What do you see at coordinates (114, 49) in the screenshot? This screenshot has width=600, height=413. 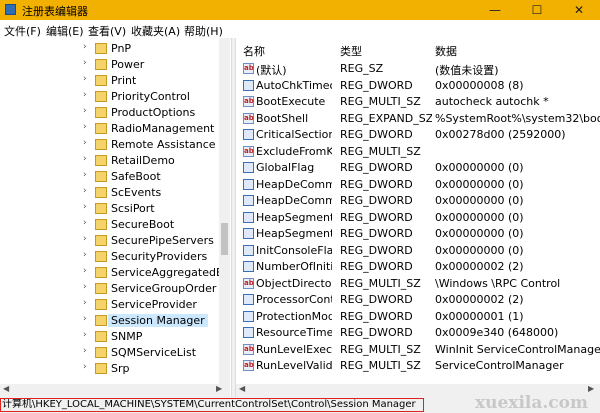 I see `tree-item: › PnP` at bounding box center [114, 49].